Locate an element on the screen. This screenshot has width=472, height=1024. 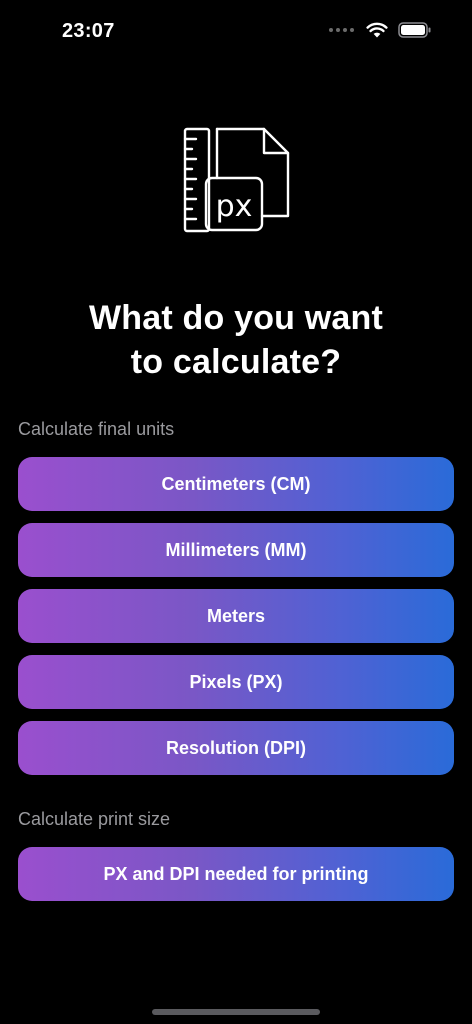
battery-icon is located at coordinates (414, 30).